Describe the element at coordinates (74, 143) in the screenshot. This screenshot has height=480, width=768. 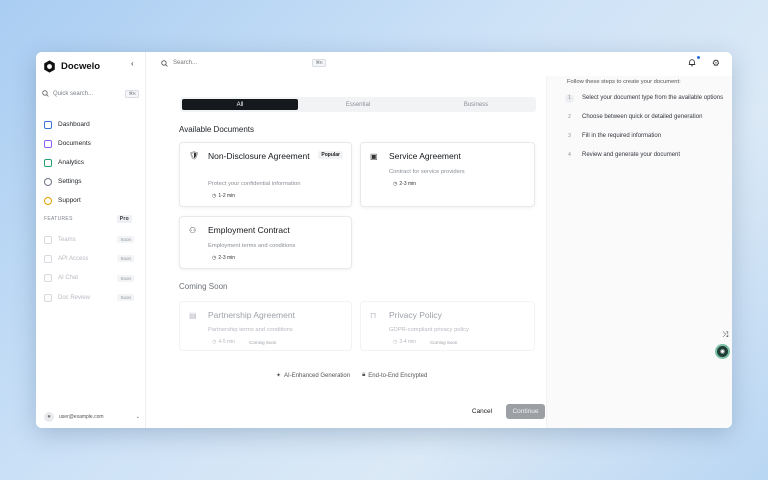
I see `sidebar-item-label: Documents` at that location.